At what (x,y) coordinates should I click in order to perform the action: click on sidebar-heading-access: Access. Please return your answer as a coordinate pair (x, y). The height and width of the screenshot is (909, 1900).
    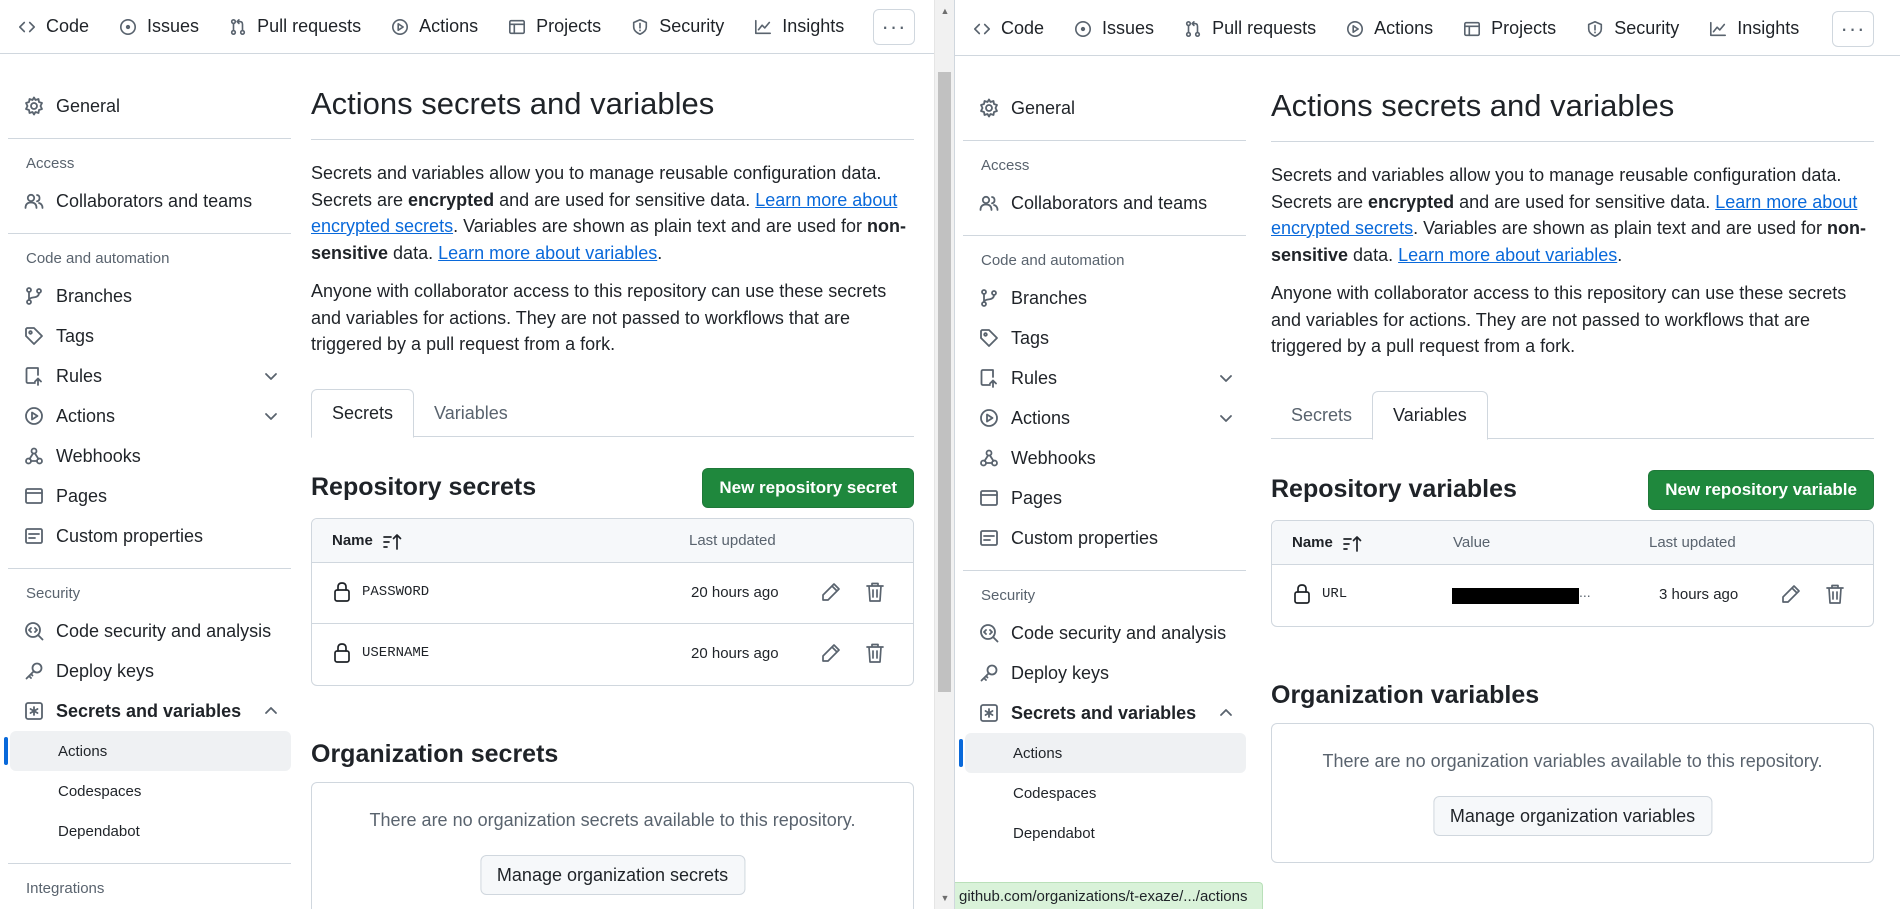
    Looking at the image, I should click on (50, 163).